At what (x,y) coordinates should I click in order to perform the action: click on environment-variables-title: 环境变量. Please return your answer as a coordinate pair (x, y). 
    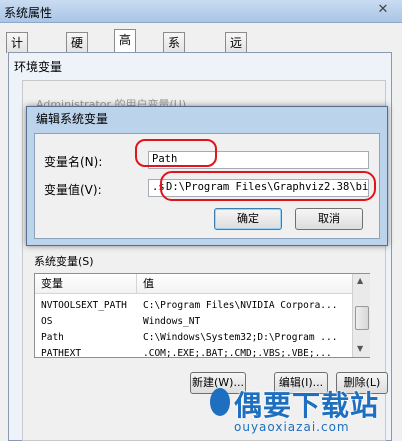
    Looking at the image, I should click on (38, 67).